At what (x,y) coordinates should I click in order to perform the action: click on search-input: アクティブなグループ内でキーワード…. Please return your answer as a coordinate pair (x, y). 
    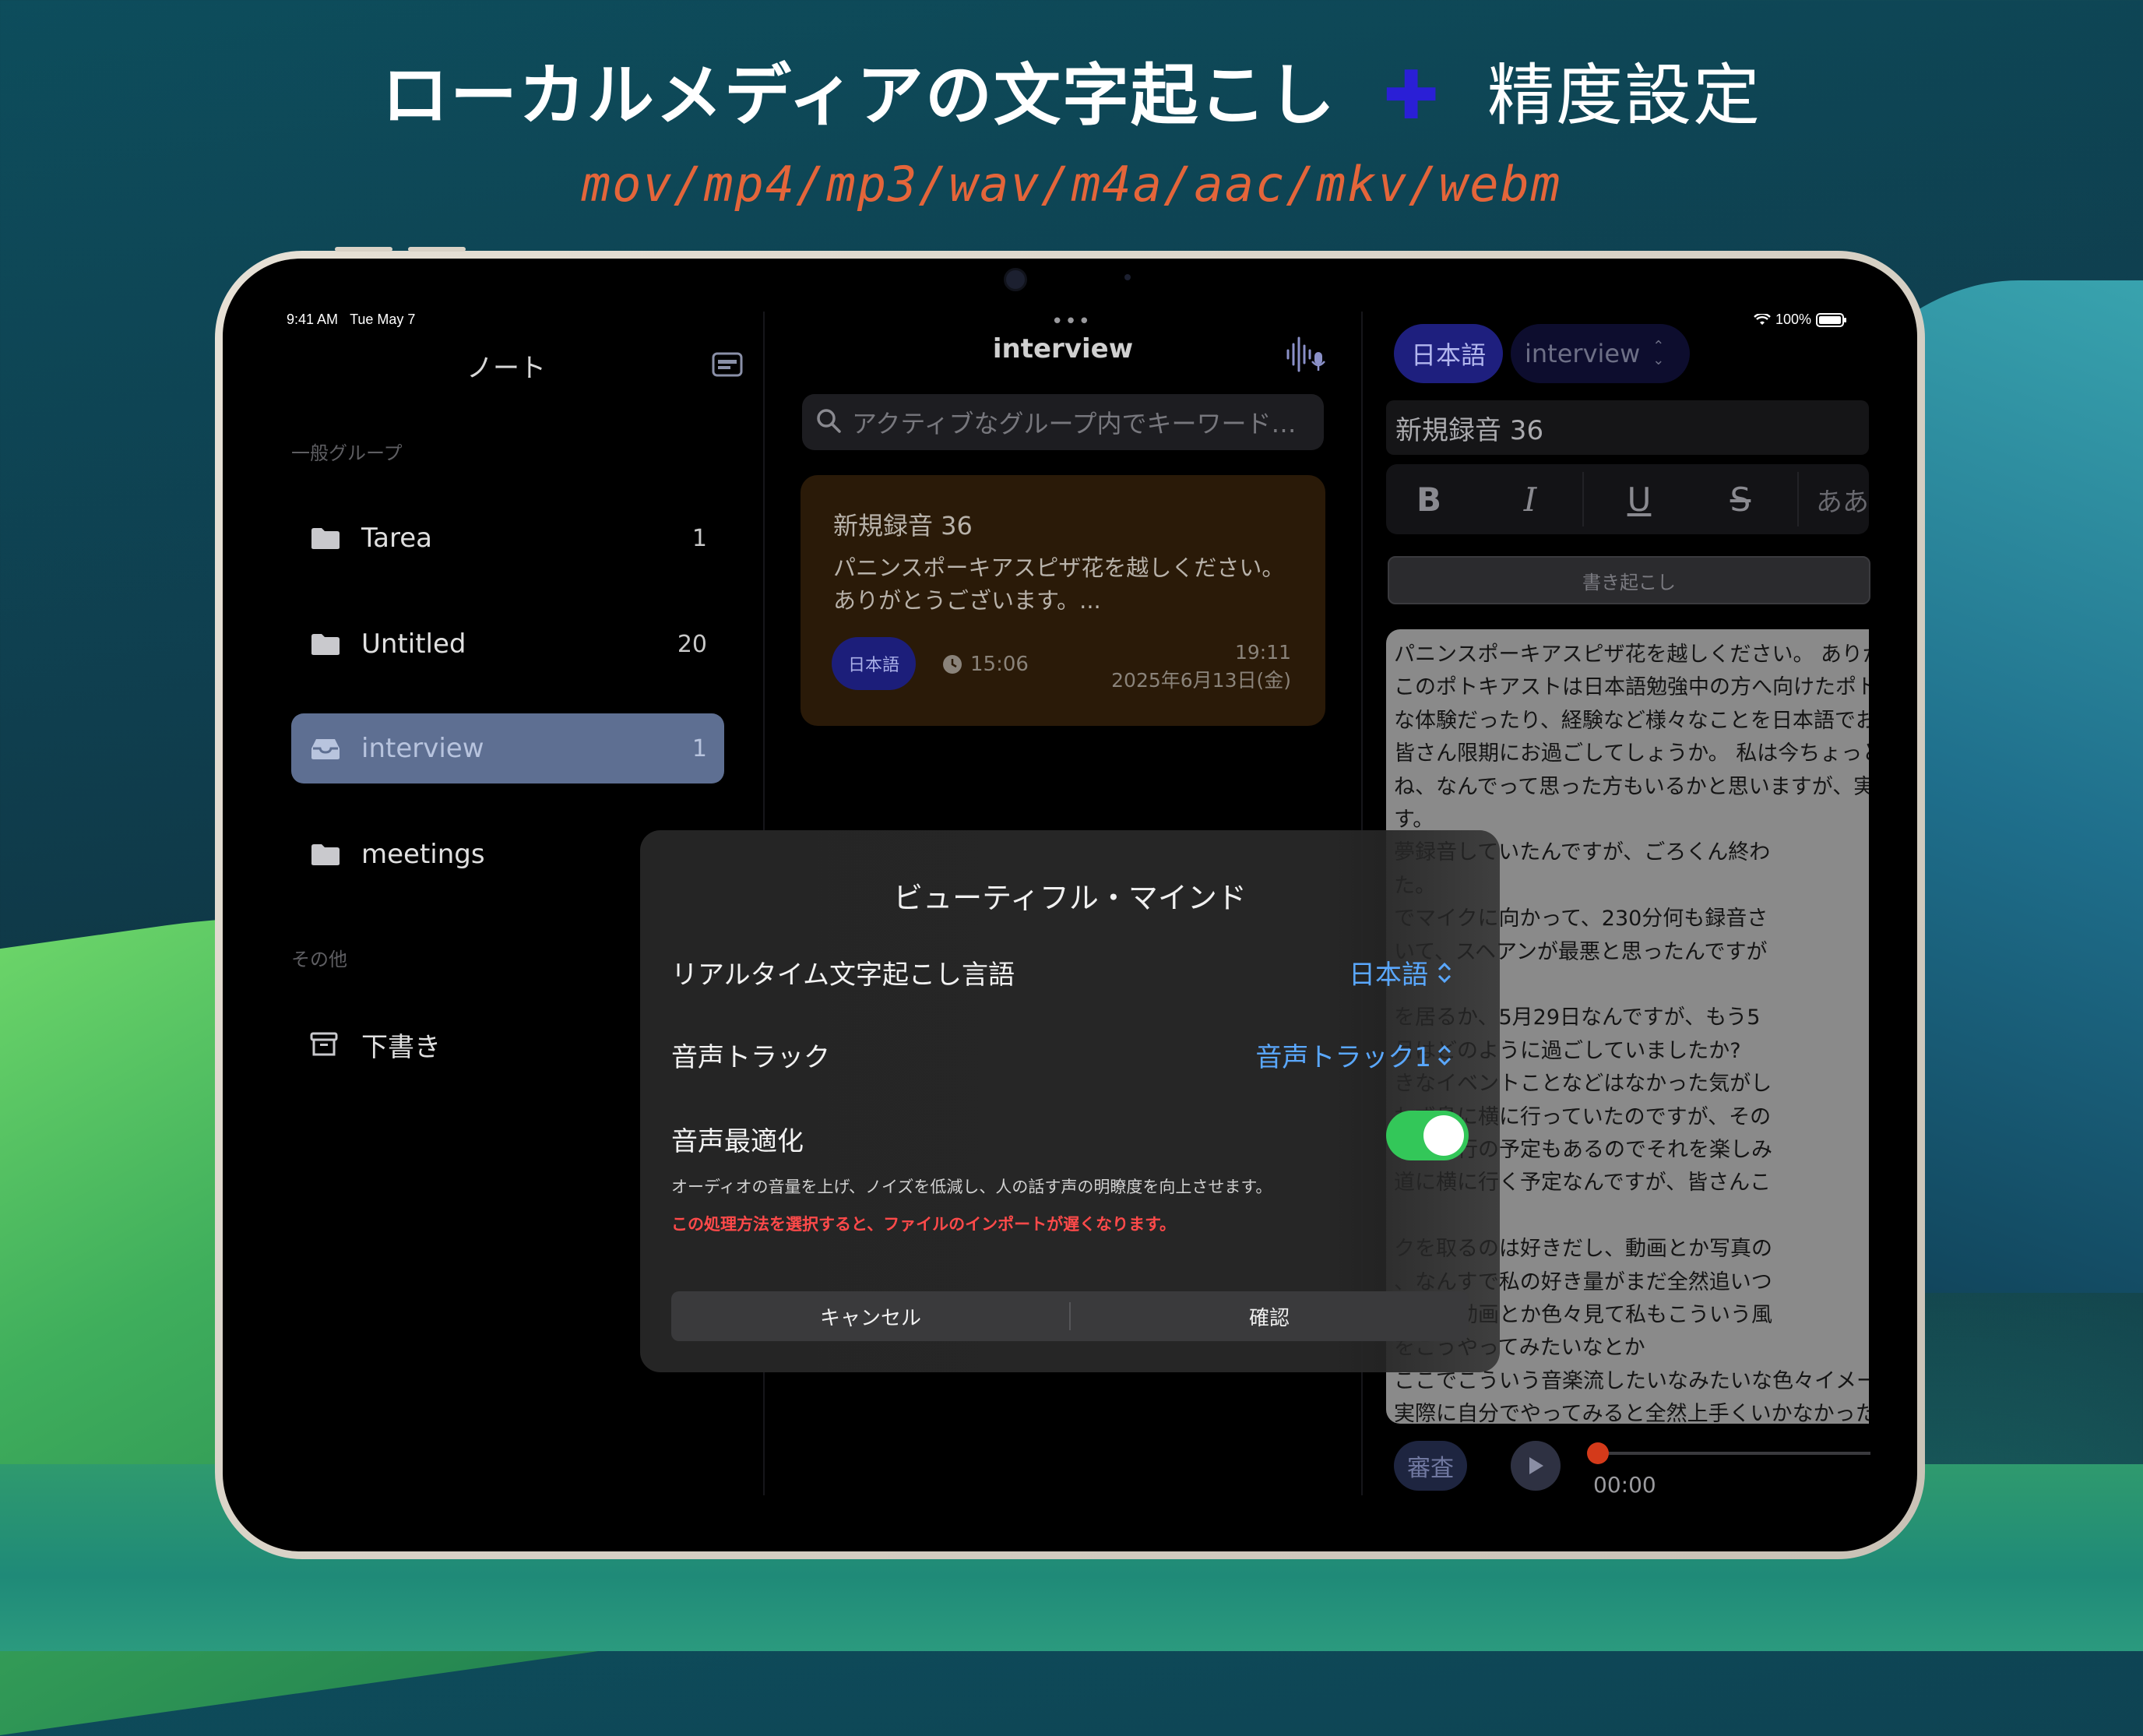
    Looking at the image, I should click on (1063, 422).